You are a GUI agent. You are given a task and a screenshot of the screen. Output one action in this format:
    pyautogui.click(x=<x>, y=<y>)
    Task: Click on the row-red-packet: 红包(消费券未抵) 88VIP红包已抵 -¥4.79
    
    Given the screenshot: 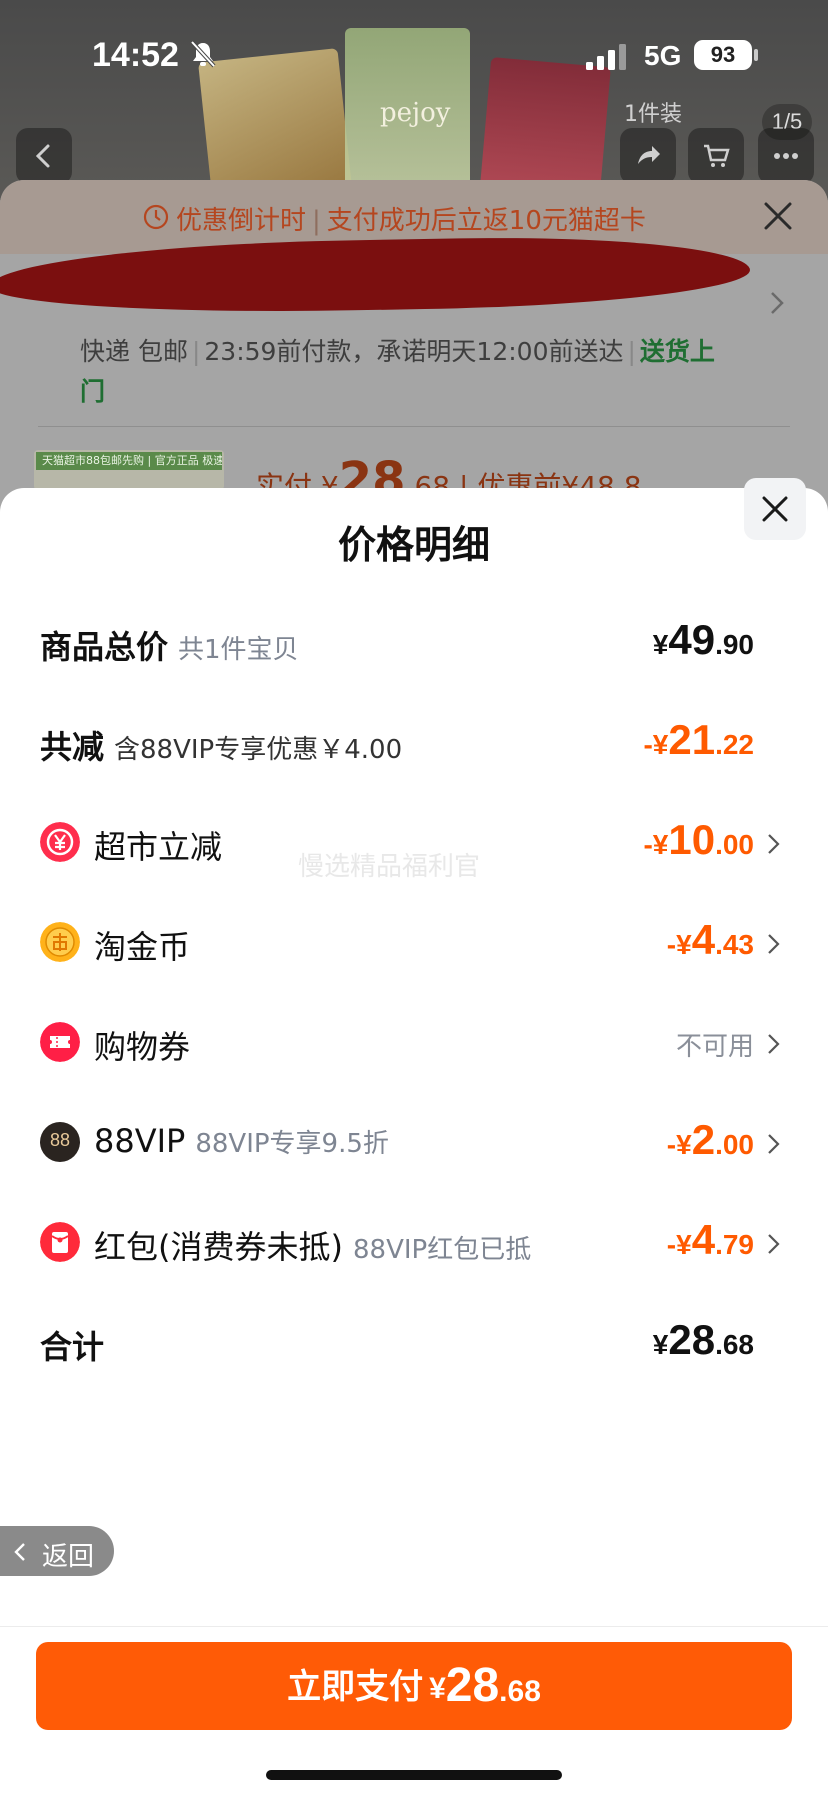 What is the action you would take?
    pyautogui.click(x=414, y=1242)
    